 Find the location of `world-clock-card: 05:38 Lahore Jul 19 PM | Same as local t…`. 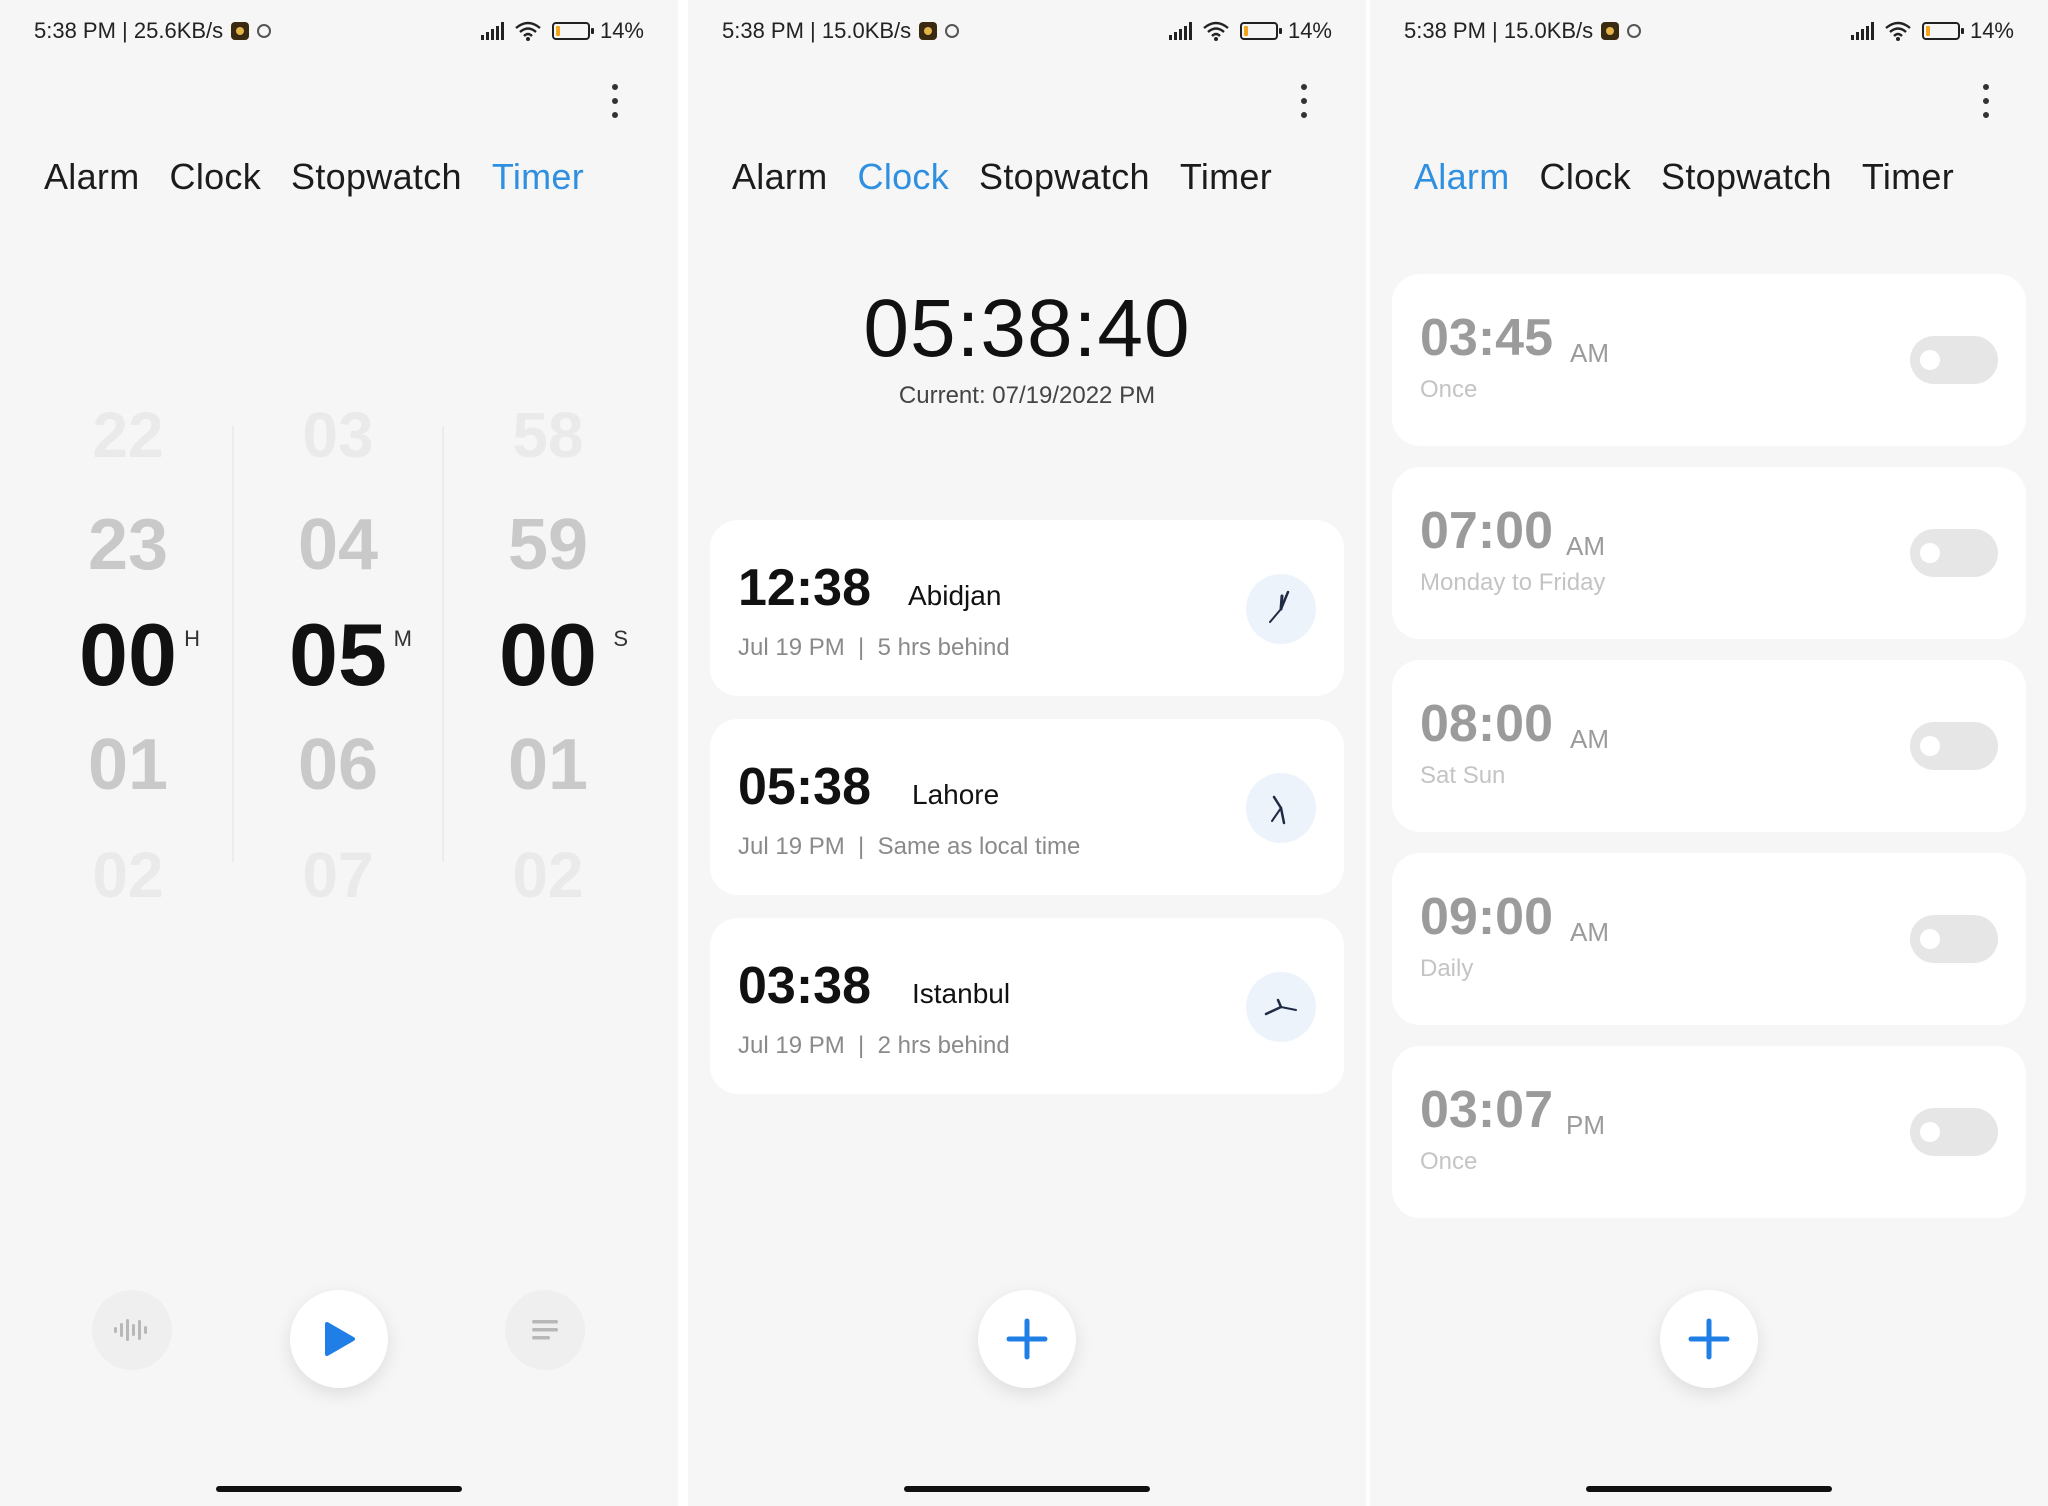

world-clock-card: 05:38 Lahore Jul 19 PM | Same as local t… is located at coordinates (1027, 807).